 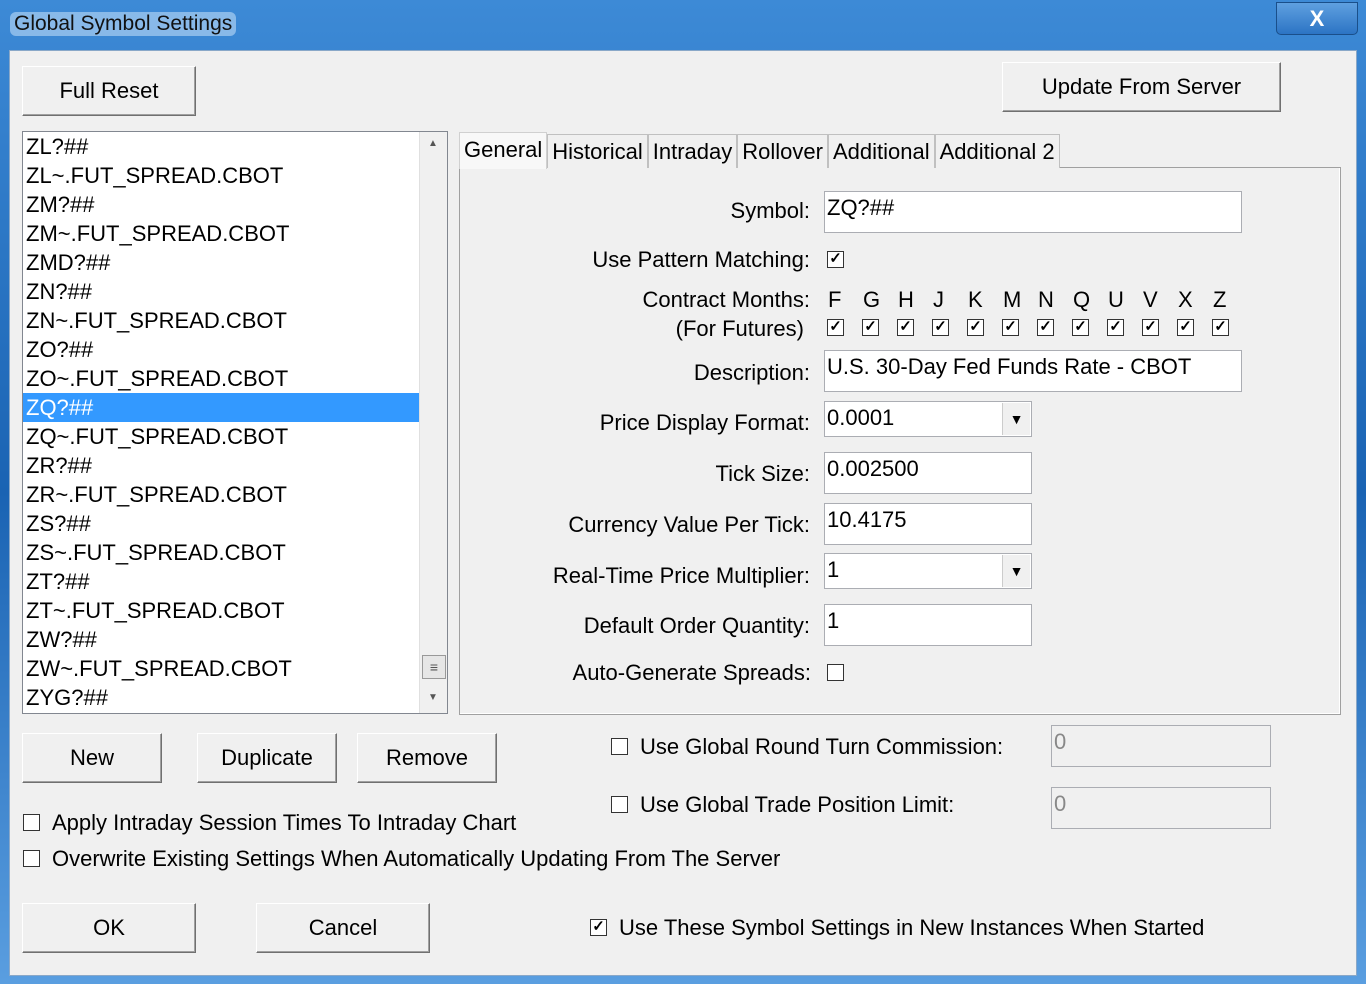 I want to click on ok-button: OK, so click(x=109, y=928).